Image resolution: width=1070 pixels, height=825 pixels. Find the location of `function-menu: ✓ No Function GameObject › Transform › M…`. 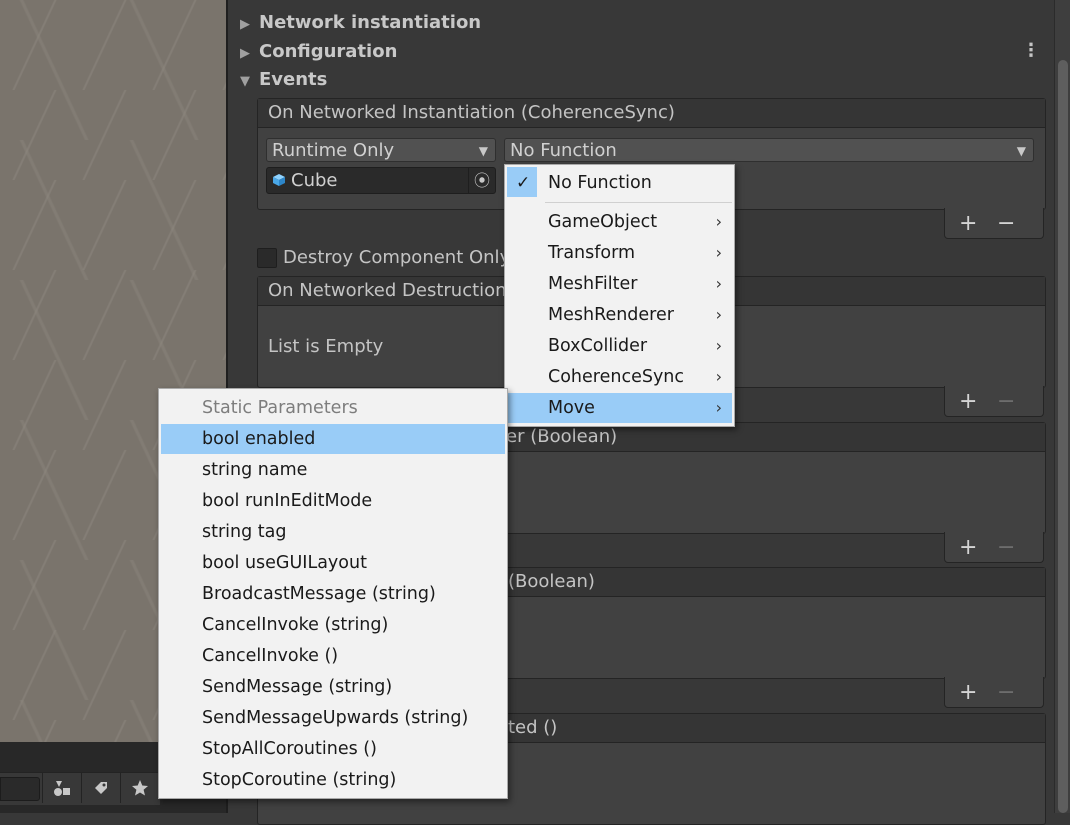

function-menu: ✓ No Function GameObject › Transform › M… is located at coordinates (619, 295).